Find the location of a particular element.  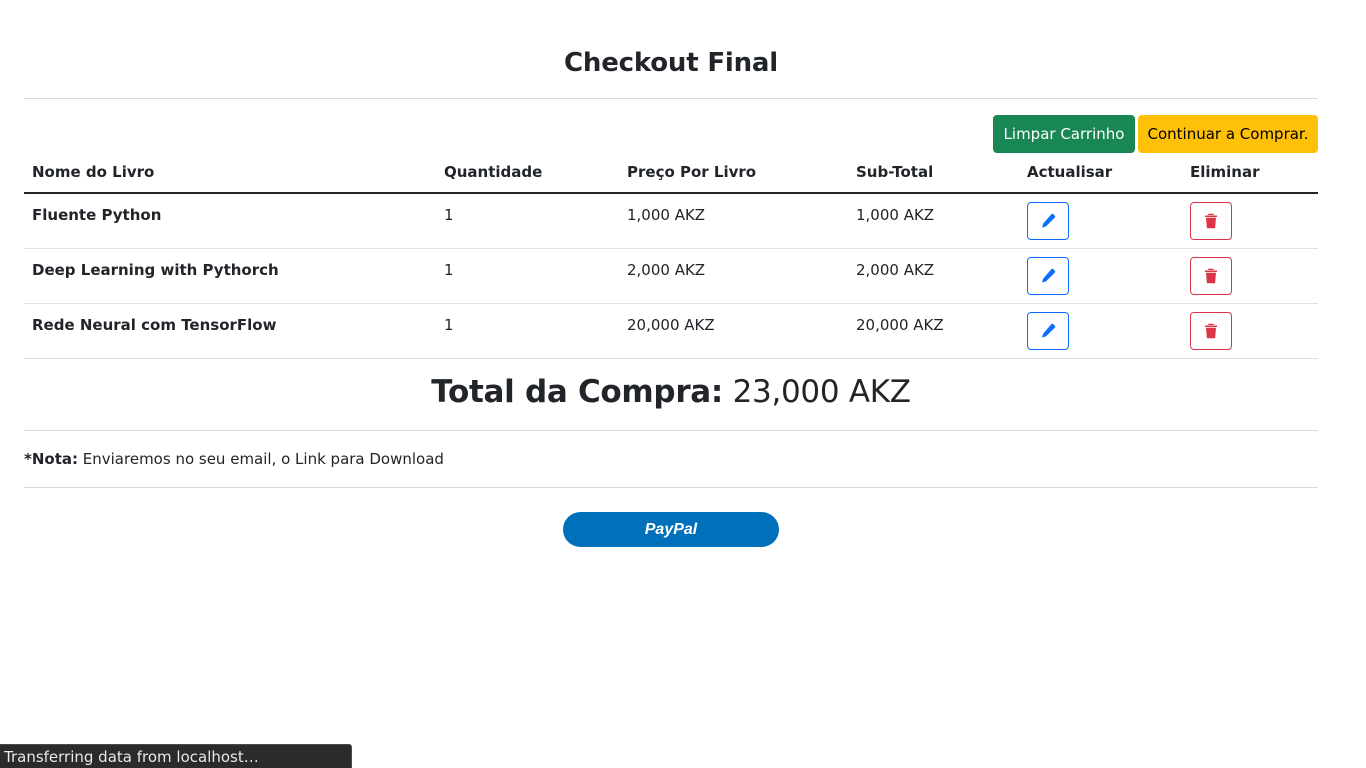

total-label: Total da Compra: is located at coordinates (577, 392).